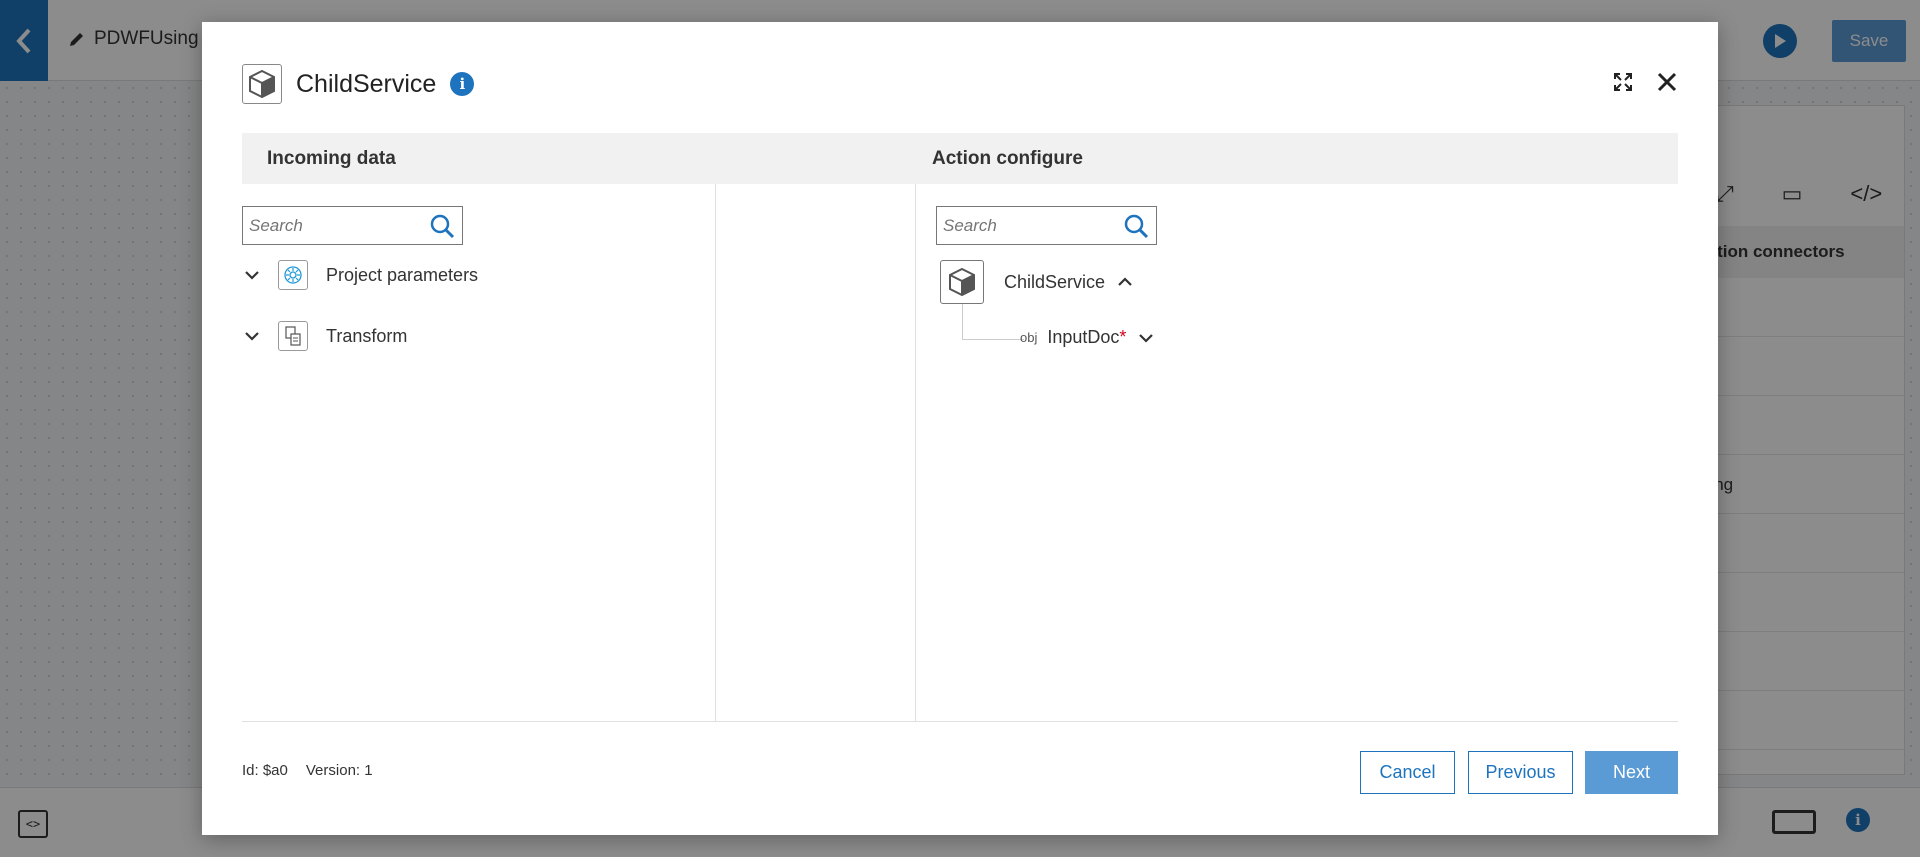 This screenshot has width=1920, height=857. Describe the element at coordinates (1083, 337) in the screenshot. I see `field-name: InputDoc` at that location.